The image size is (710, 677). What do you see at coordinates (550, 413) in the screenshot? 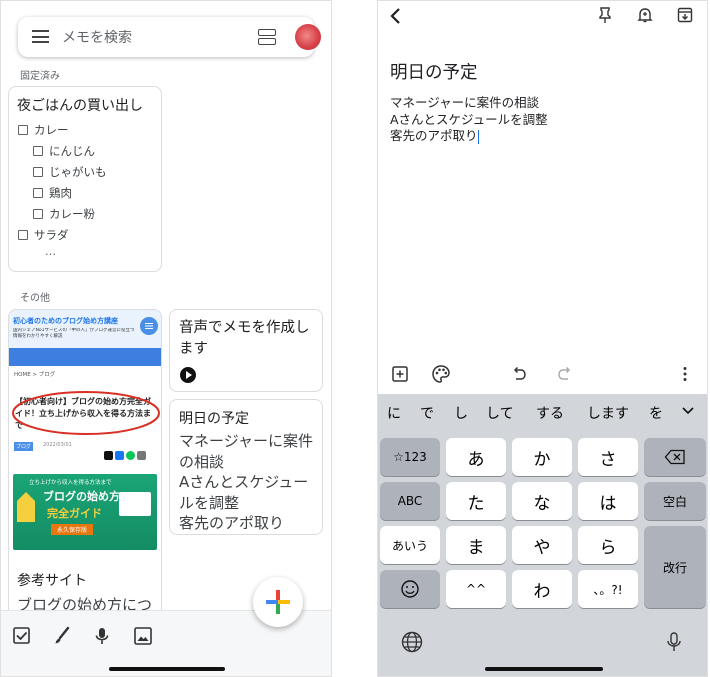
I see `candidate: する` at bounding box center [550, 413].